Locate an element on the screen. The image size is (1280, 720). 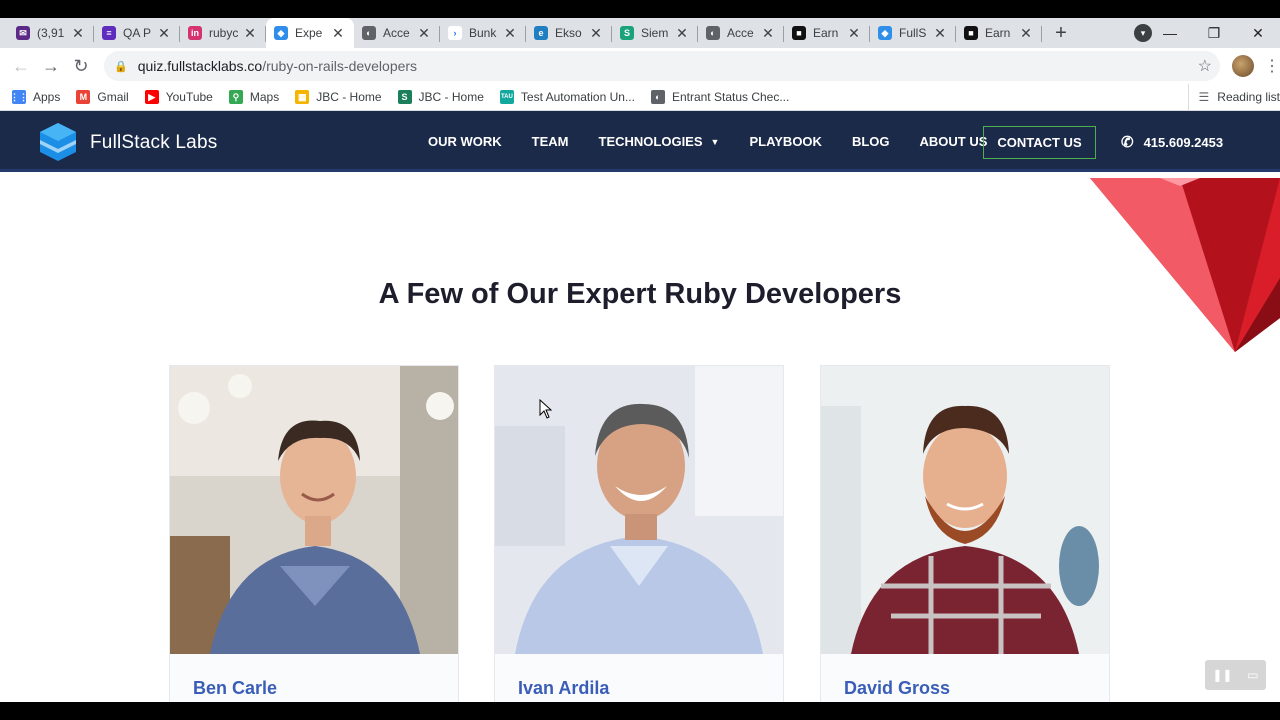
developer-name: Ivan Ardila is located at coordinates (563, 688).